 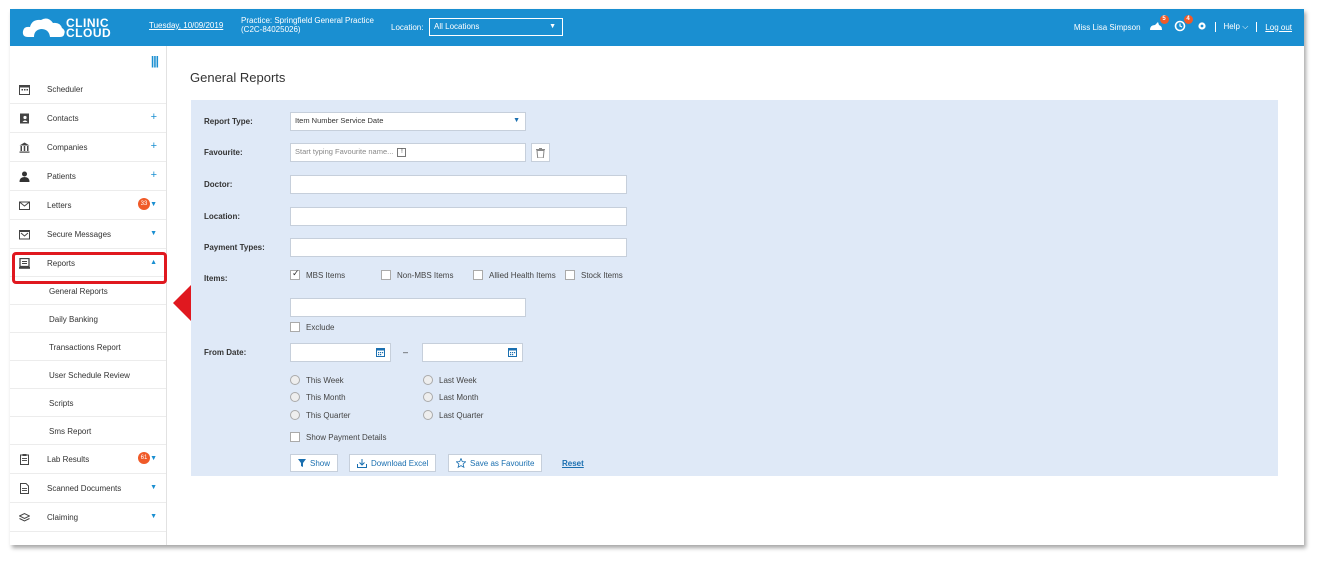 What do you see at coordinates (88, 403) in the screenshot?
I see `sidebar-subitem-scripts: Scripts` at bounding box center [88, 403].